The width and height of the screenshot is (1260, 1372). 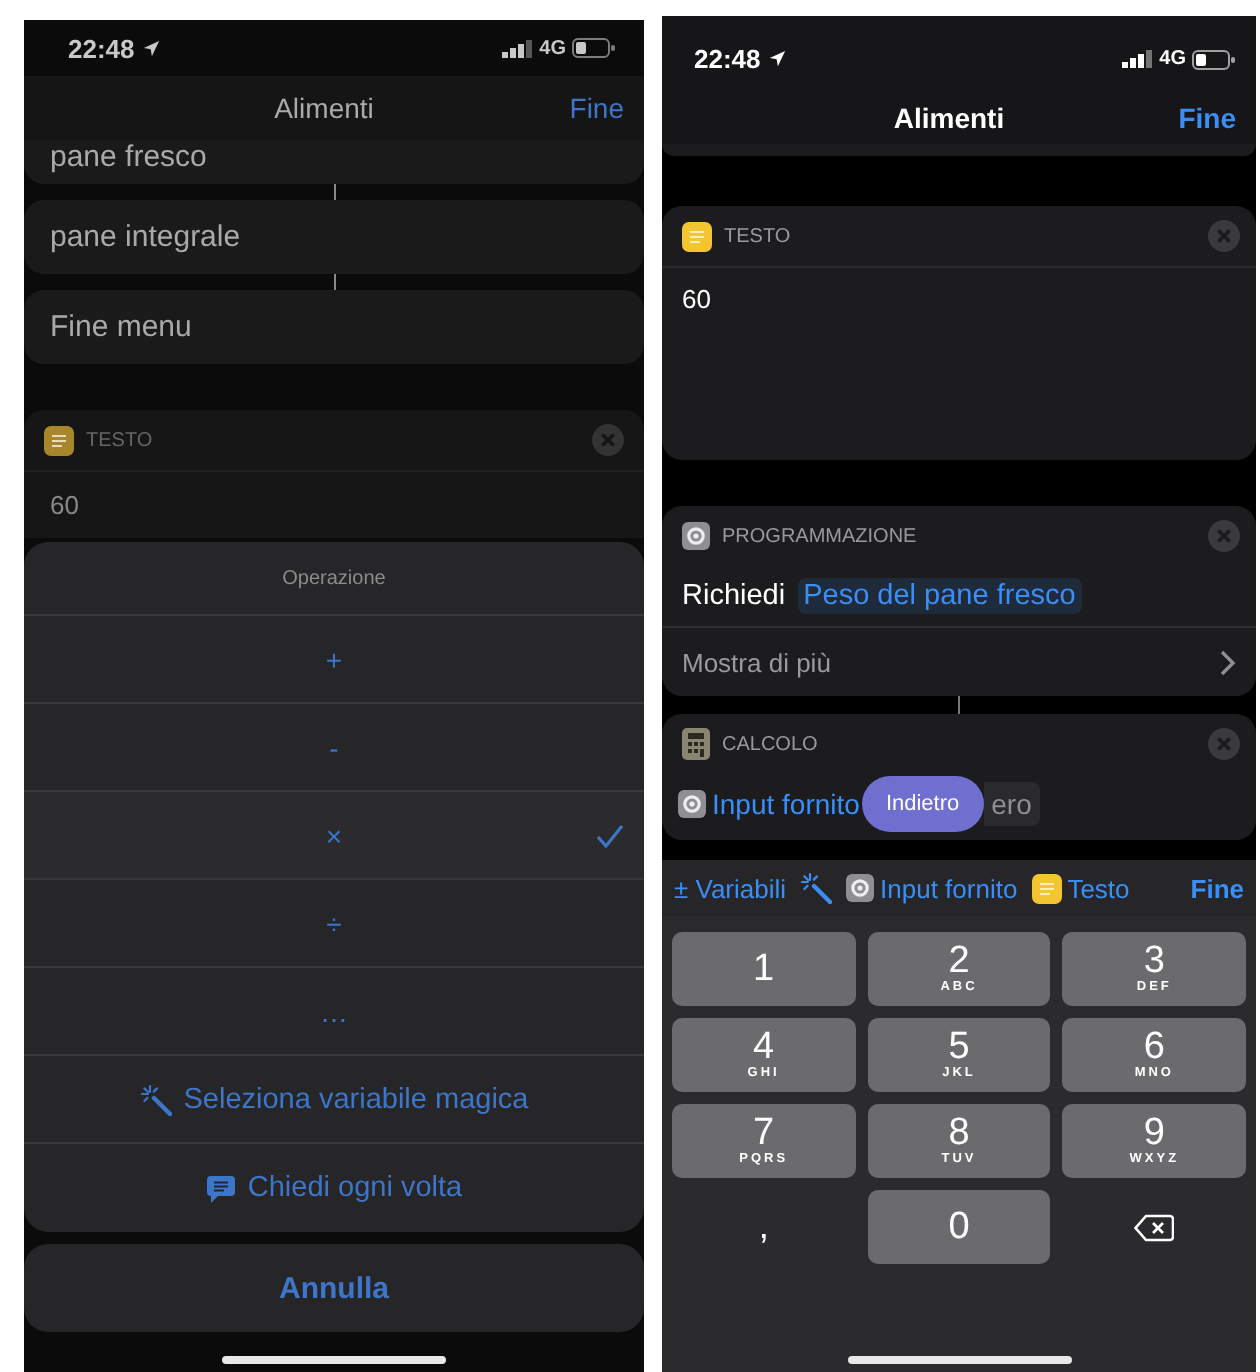 I want to click on keypad-key: 0, so click(x=959, y=1227).